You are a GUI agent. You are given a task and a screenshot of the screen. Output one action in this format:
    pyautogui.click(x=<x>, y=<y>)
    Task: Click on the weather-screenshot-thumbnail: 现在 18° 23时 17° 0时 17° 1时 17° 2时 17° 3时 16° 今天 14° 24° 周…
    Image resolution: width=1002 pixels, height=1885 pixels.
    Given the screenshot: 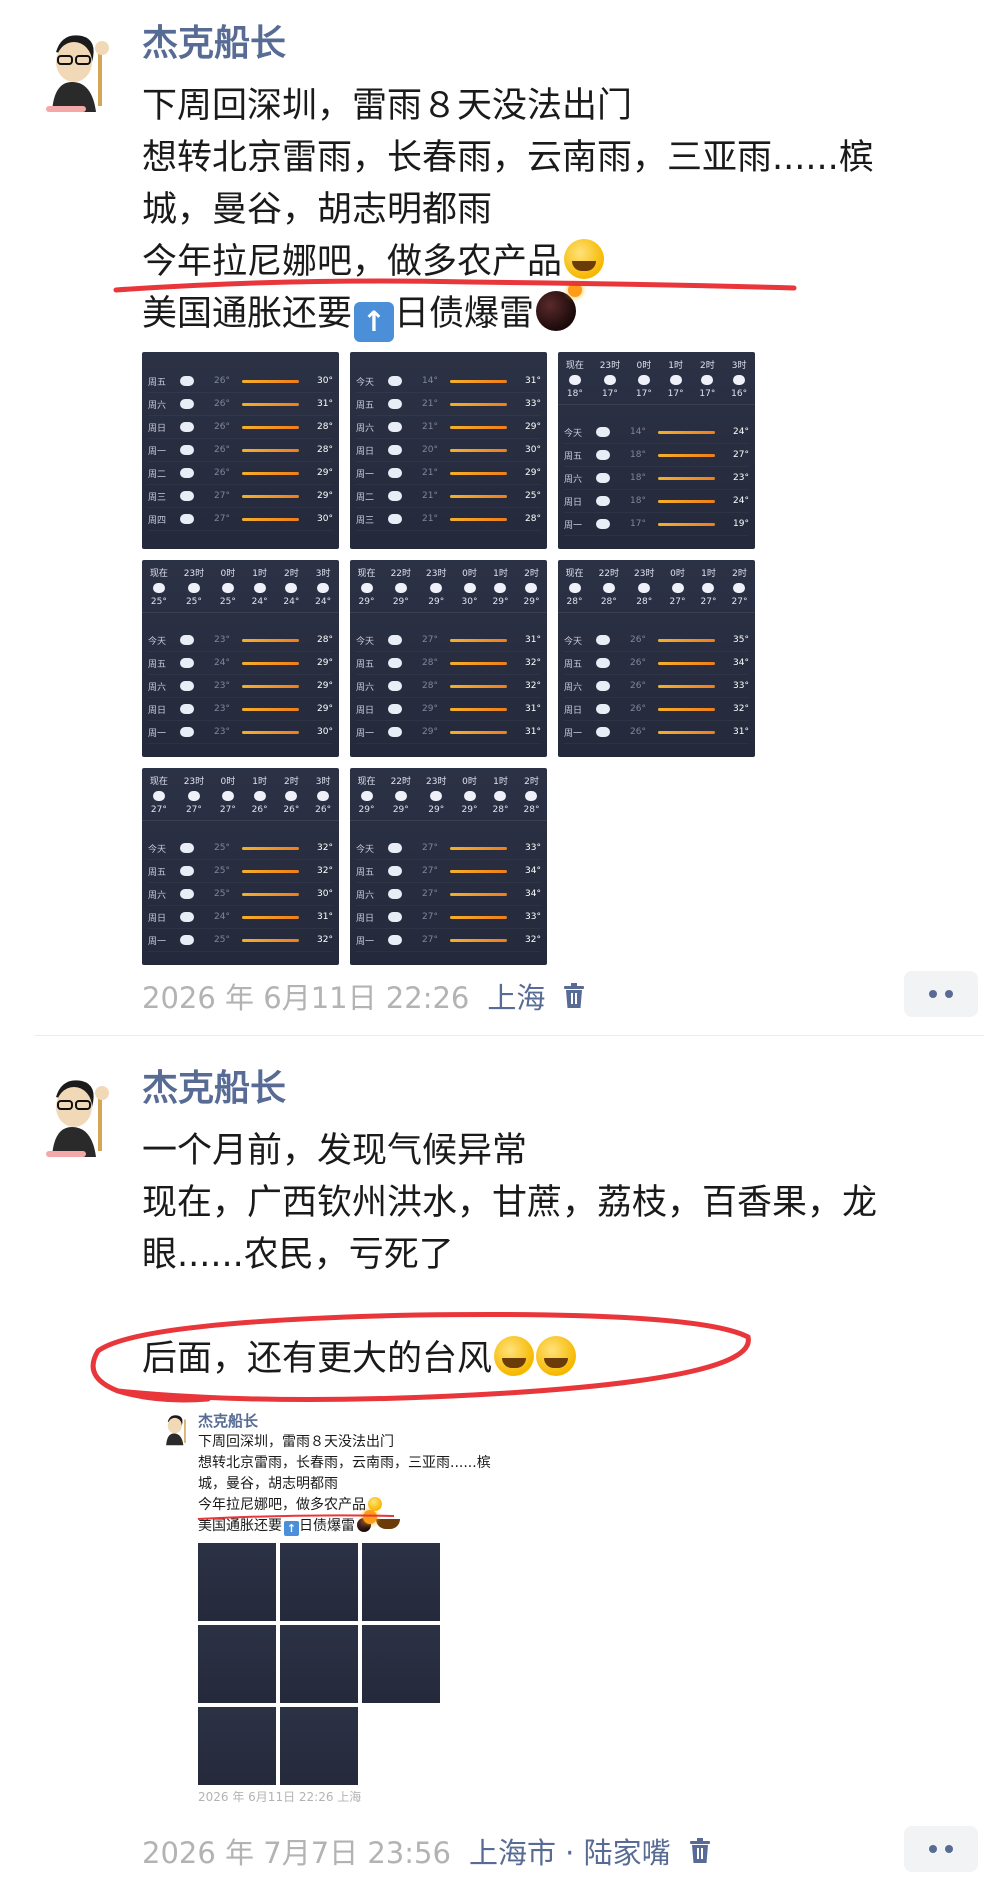 What is the action you would take?
    pyautogui.click(x=656, y=450)
    